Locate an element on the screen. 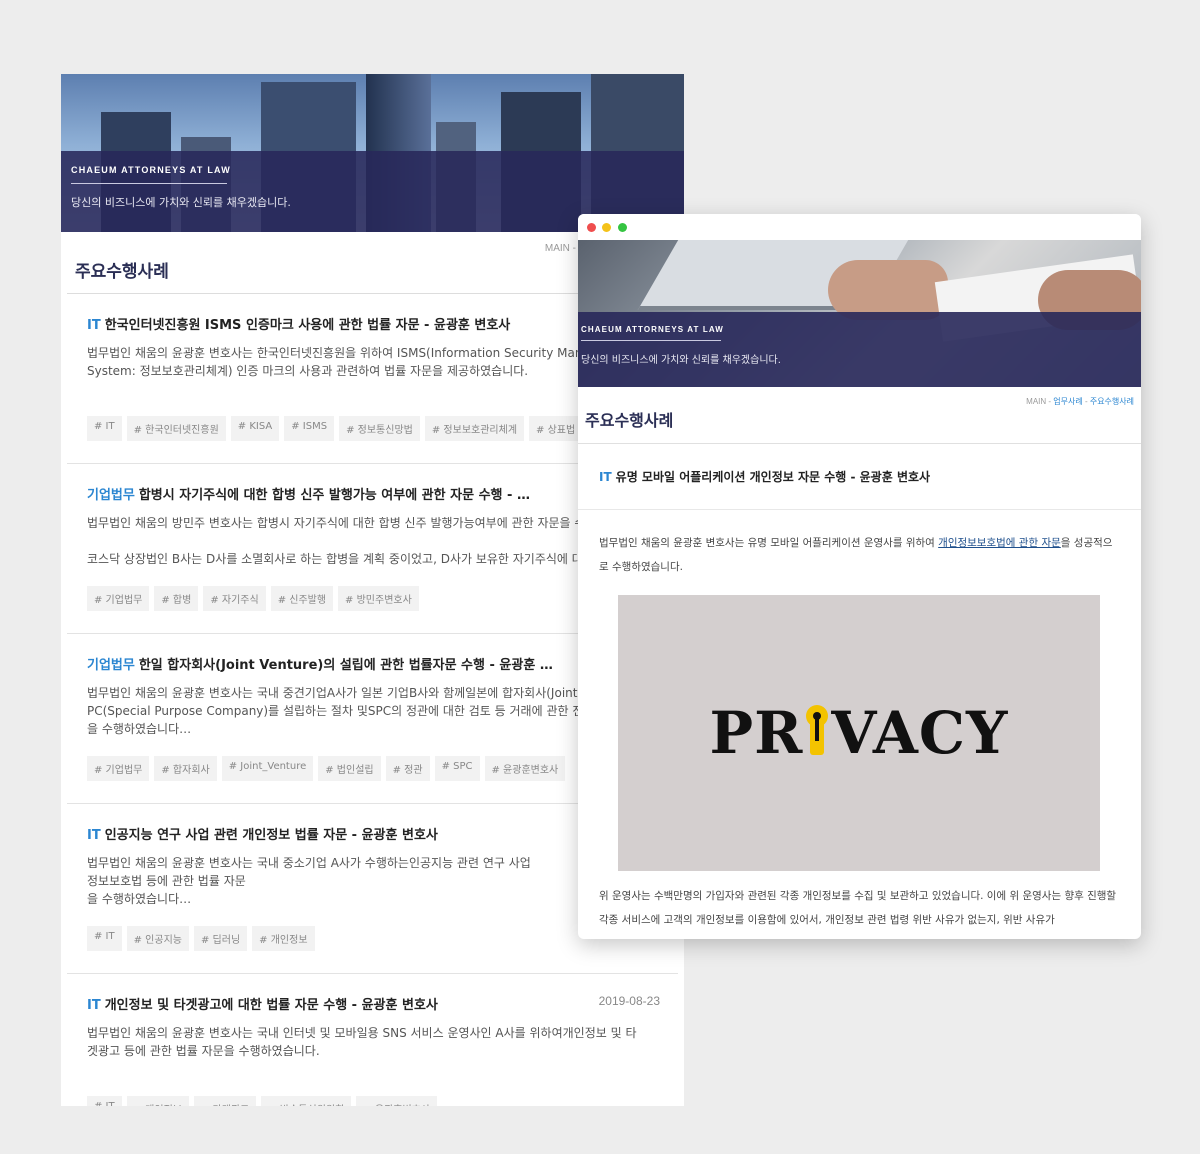  tag-chip: # 정관 is located at coordinates (407, 768).